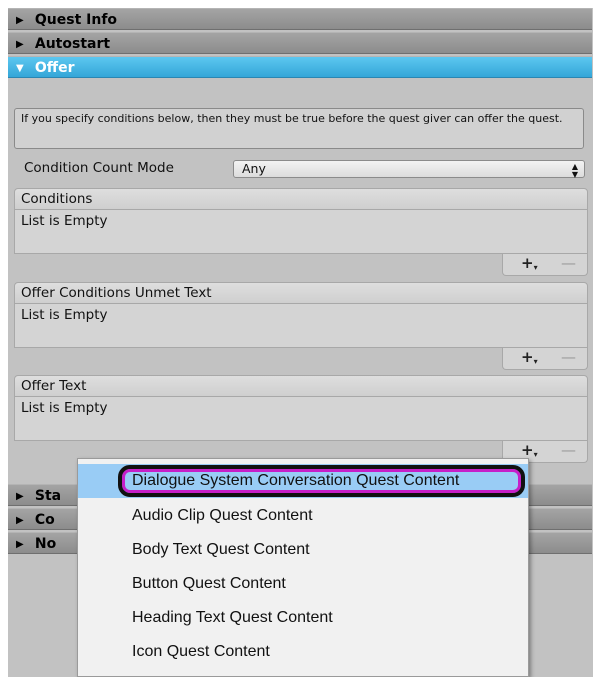  Describe the element at coordinates (301, 386) in the screenshot. I see `offer-text-list-header: Offer Text` at that location.